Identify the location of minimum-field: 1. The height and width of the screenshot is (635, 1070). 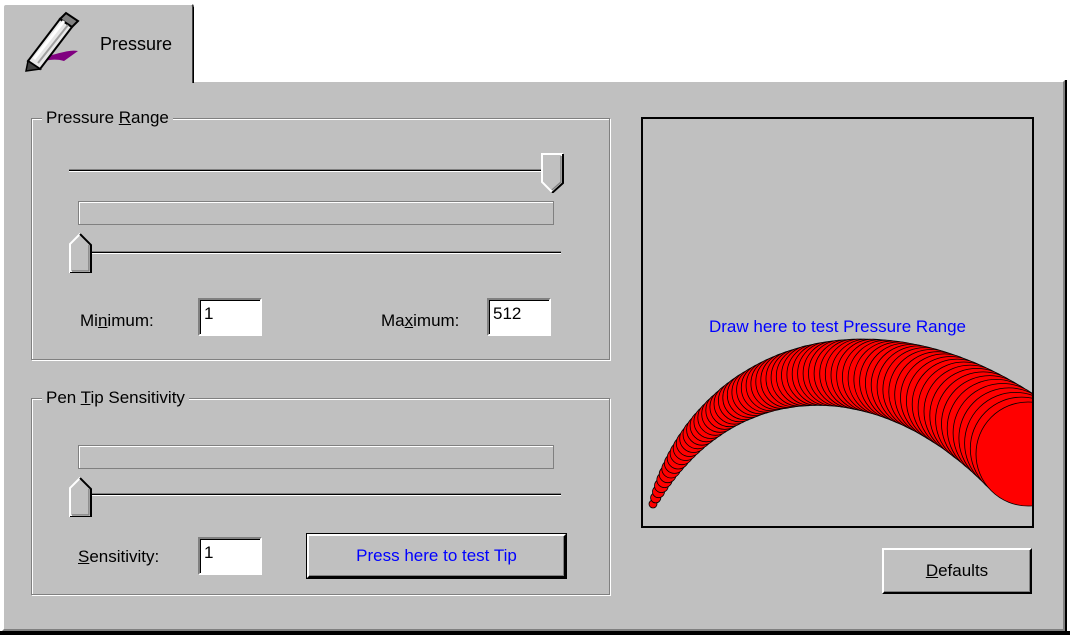
(230, 317).